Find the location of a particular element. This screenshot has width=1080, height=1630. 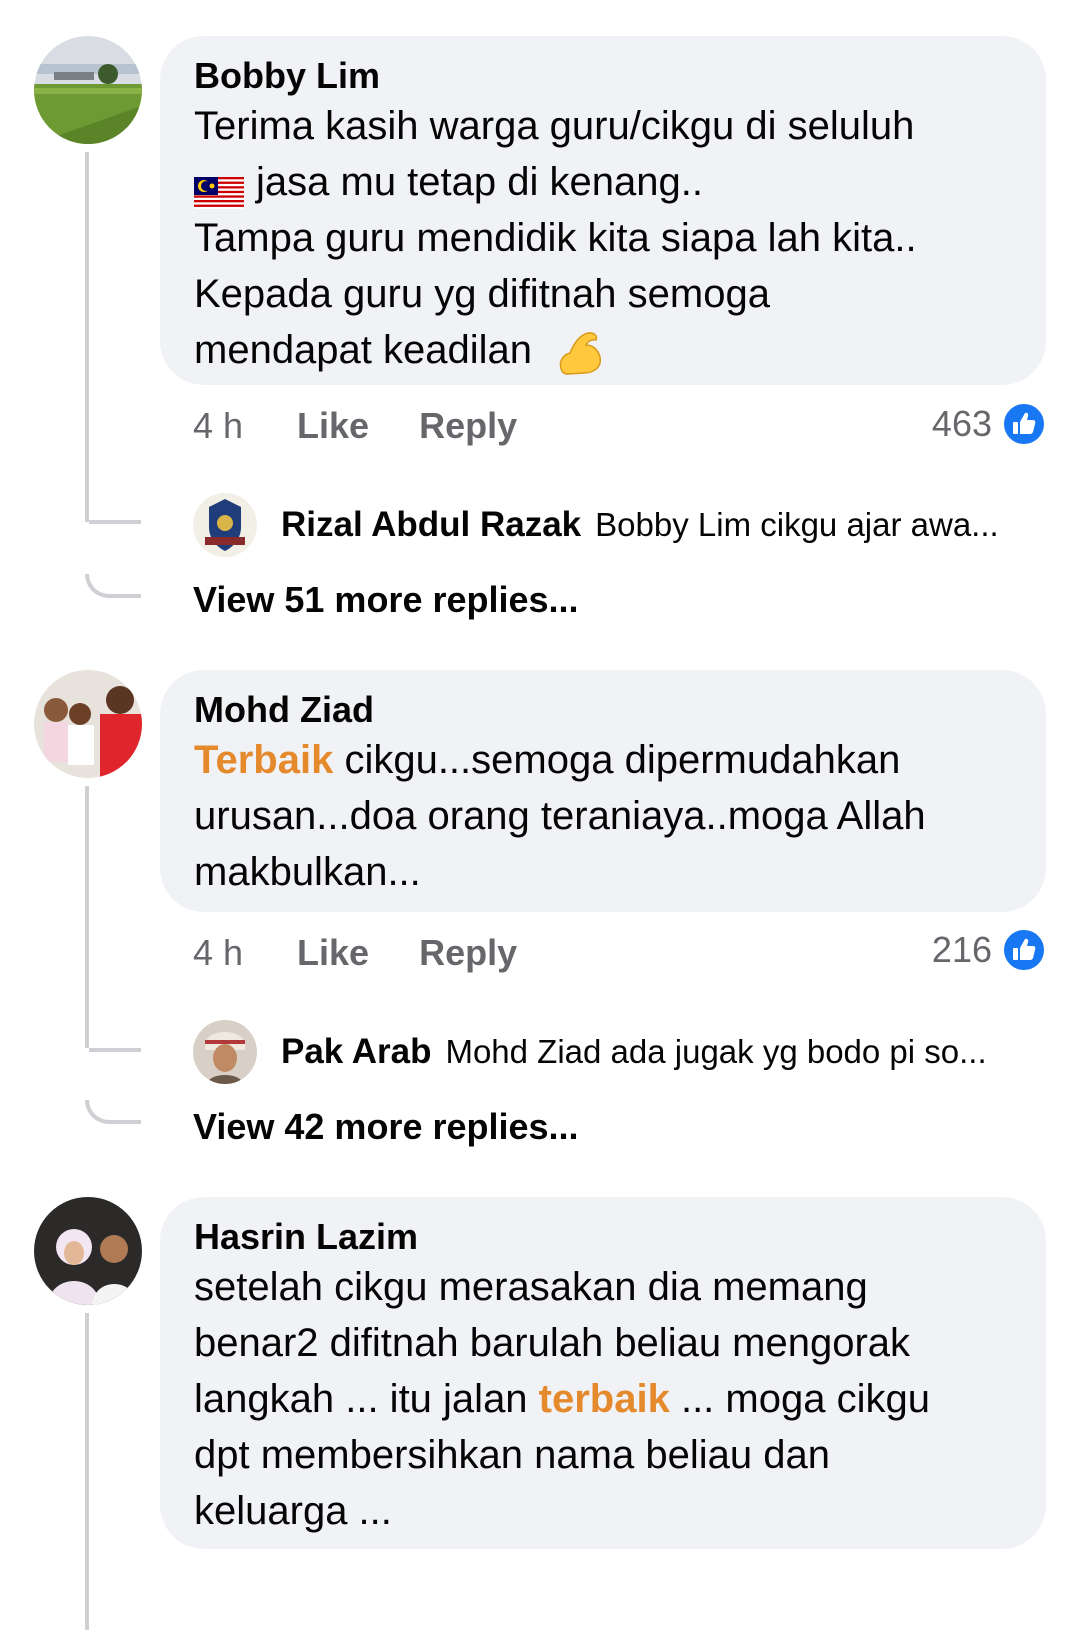

reply-author: Pak Arab is located at coordinates (356, 1052).